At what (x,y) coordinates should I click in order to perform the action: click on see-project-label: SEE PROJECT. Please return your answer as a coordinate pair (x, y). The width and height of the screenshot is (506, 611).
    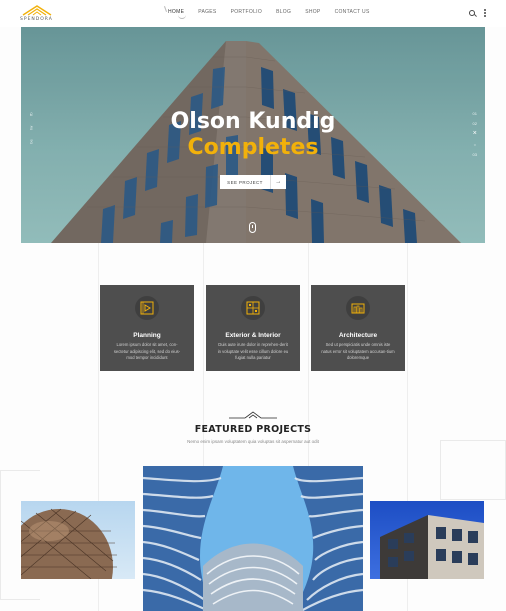
    Looking at the image, I should click on (245, 182).